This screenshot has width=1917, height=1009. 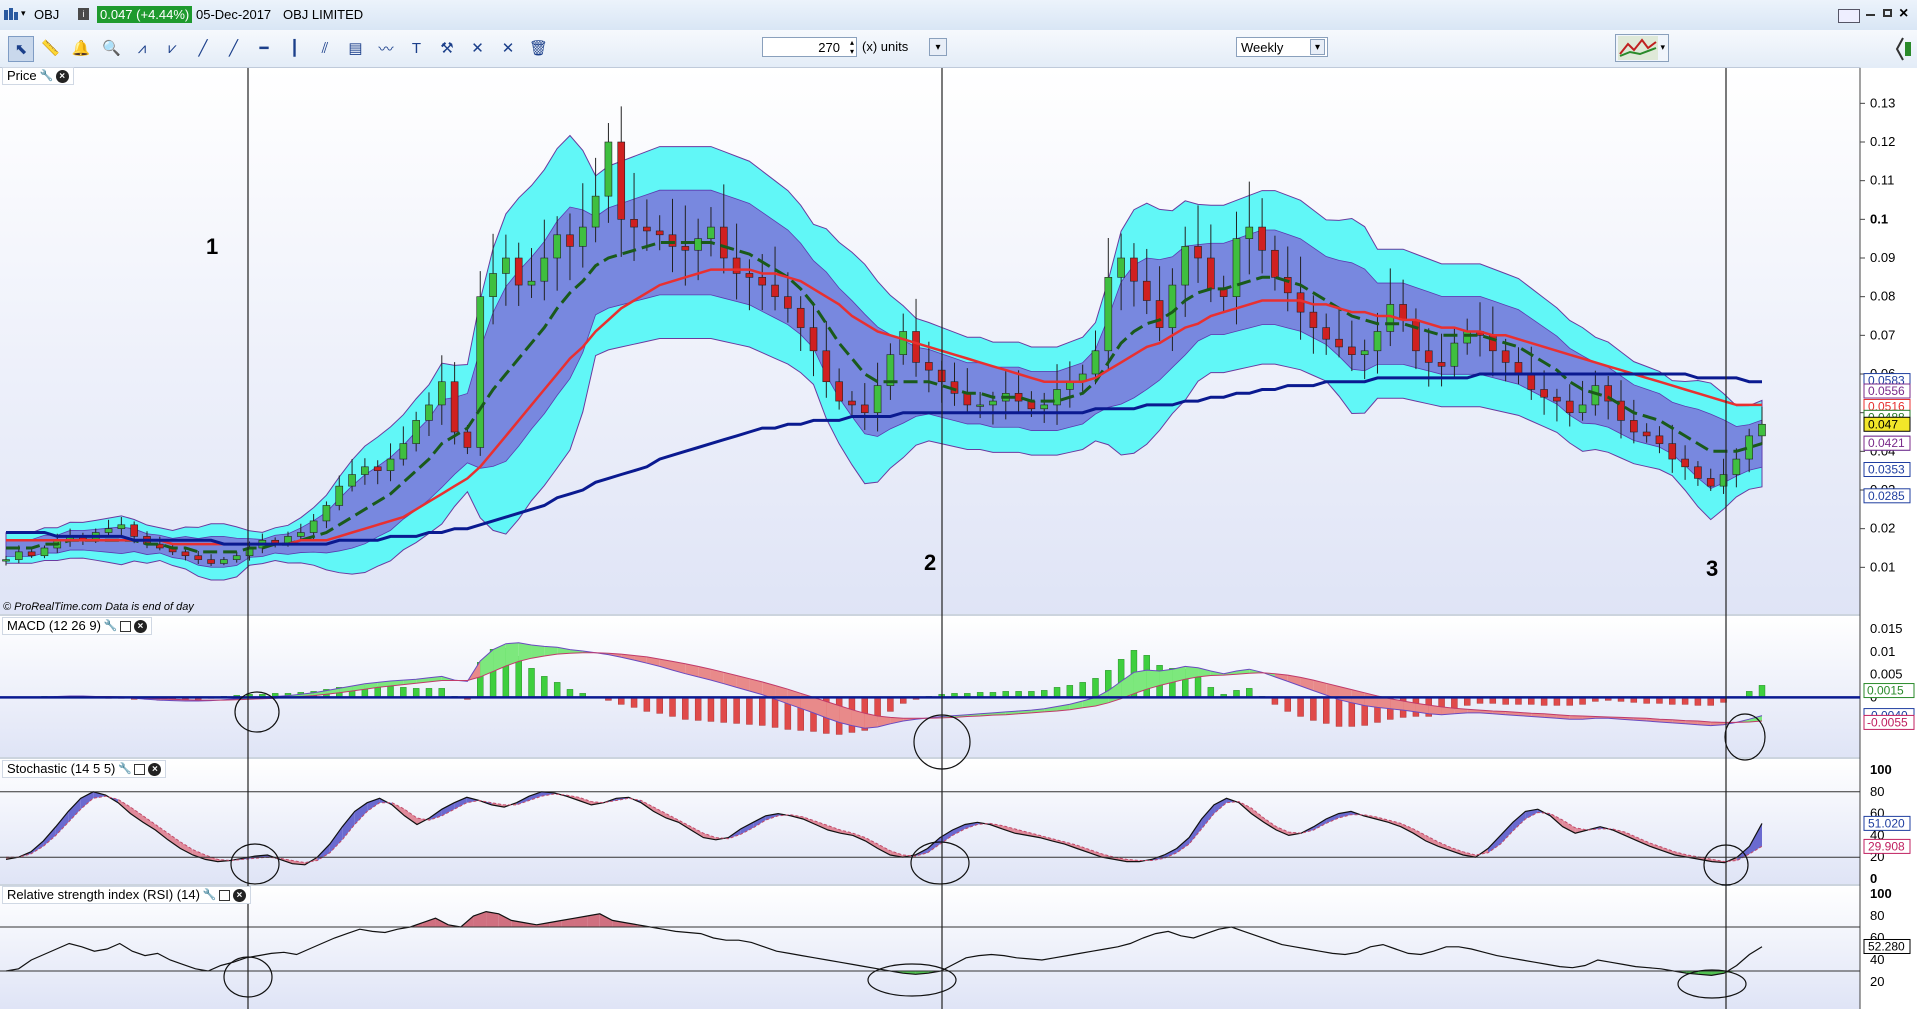 What do you see at coordinates (1885, 691) in the screenshot?
I see `macd-tag: 0.0015` at bounding box center [1885, 691].